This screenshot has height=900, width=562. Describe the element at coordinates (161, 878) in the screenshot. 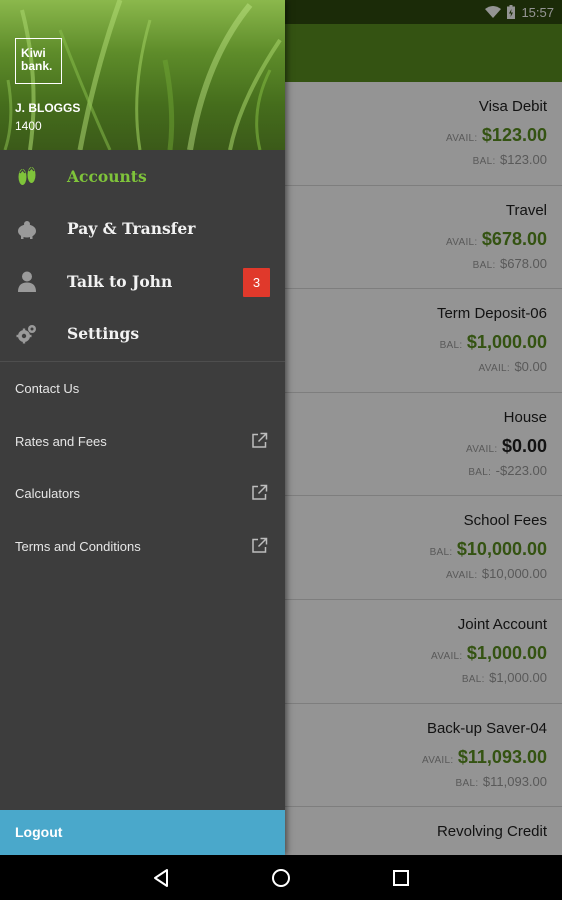

I see `back-icon` at that location.